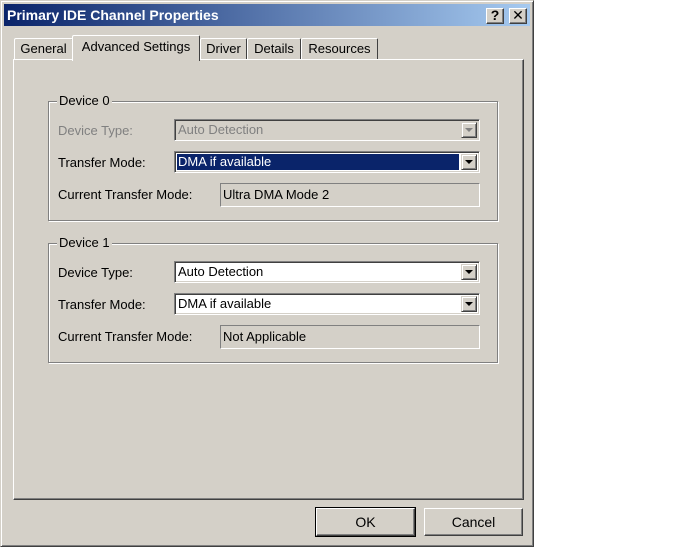  What do you see at coordinates (518, 16) in the screenshot?
I see `close-button: ✕` at bounding box center [518, 16].